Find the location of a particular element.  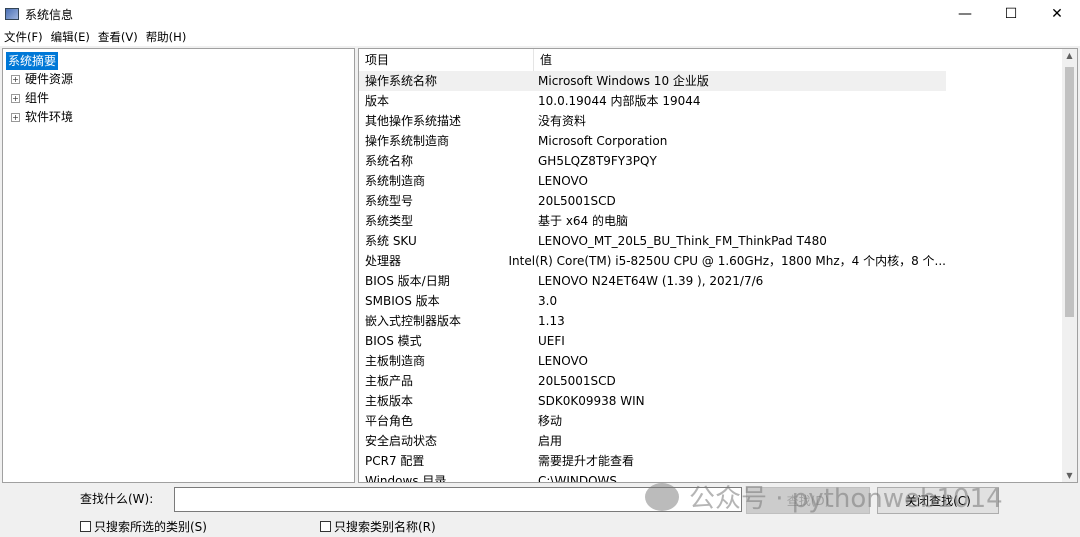

value-cell: LENOVO N24ET64W (1.39 ), 2021/7/6 is located at coordinates (651, 281).